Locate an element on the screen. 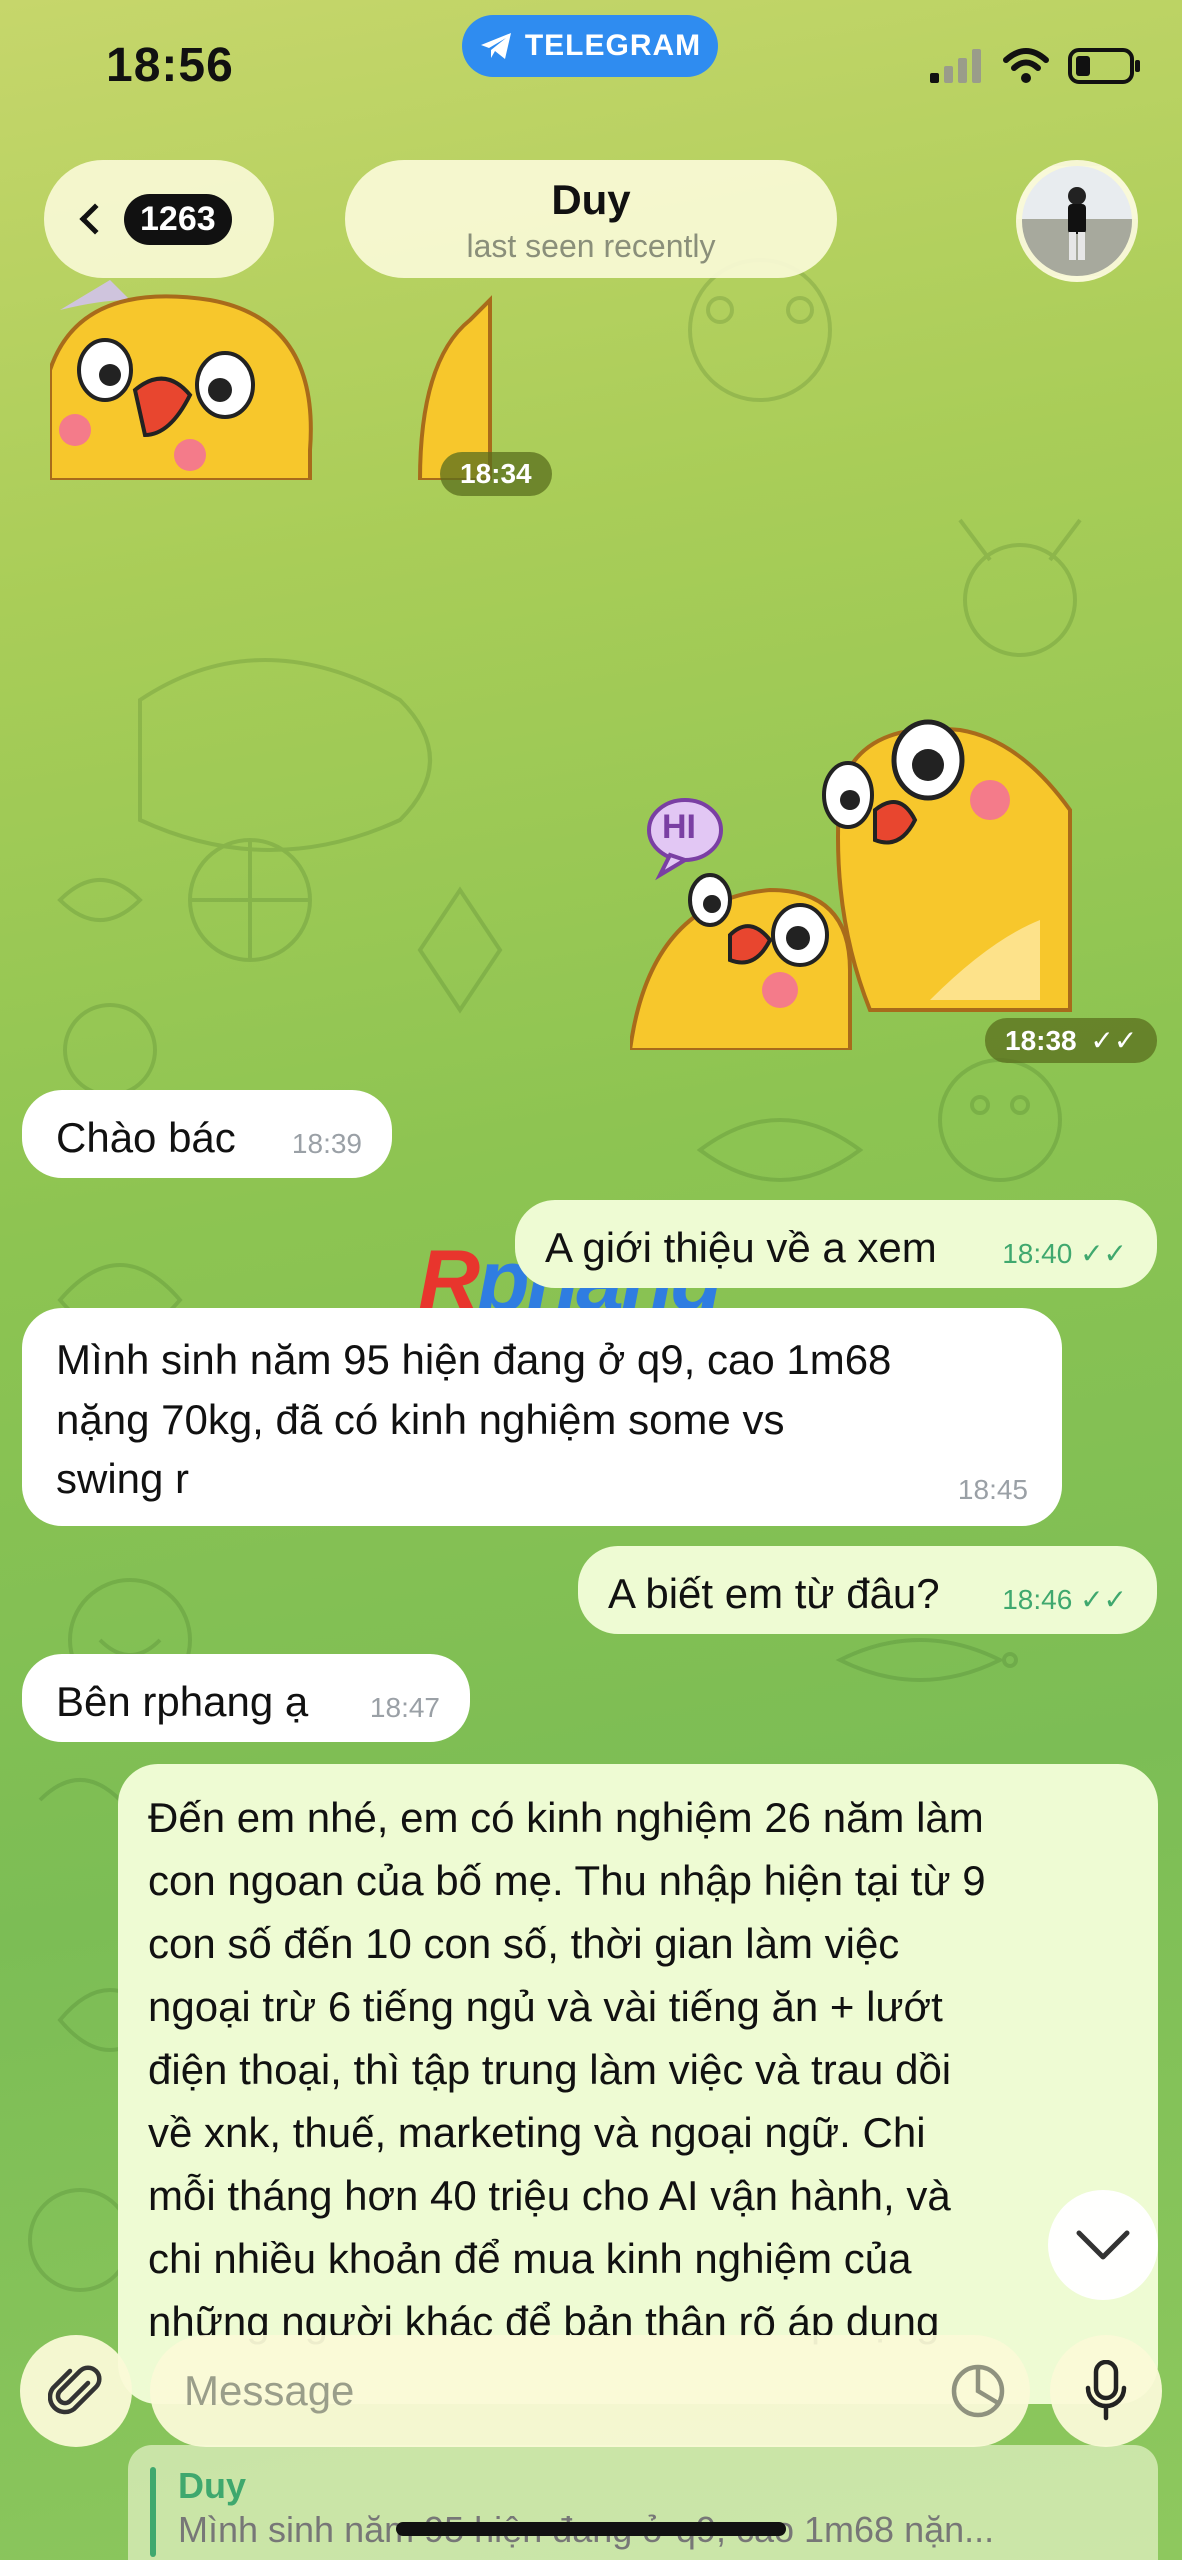 This screenshot has height=2560, width=1182. sticker-hi-text: HI is located at coordinates (679, 827).